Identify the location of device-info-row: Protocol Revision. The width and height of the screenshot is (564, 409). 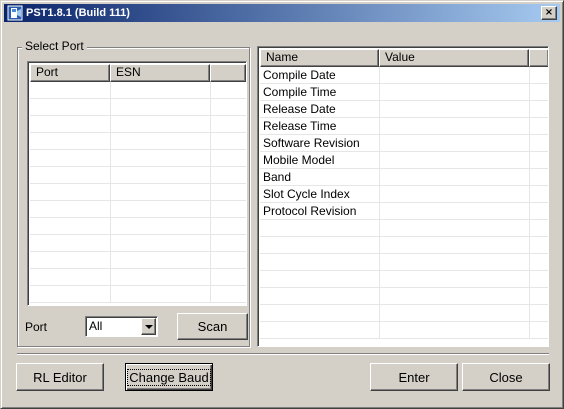
(404, 211).